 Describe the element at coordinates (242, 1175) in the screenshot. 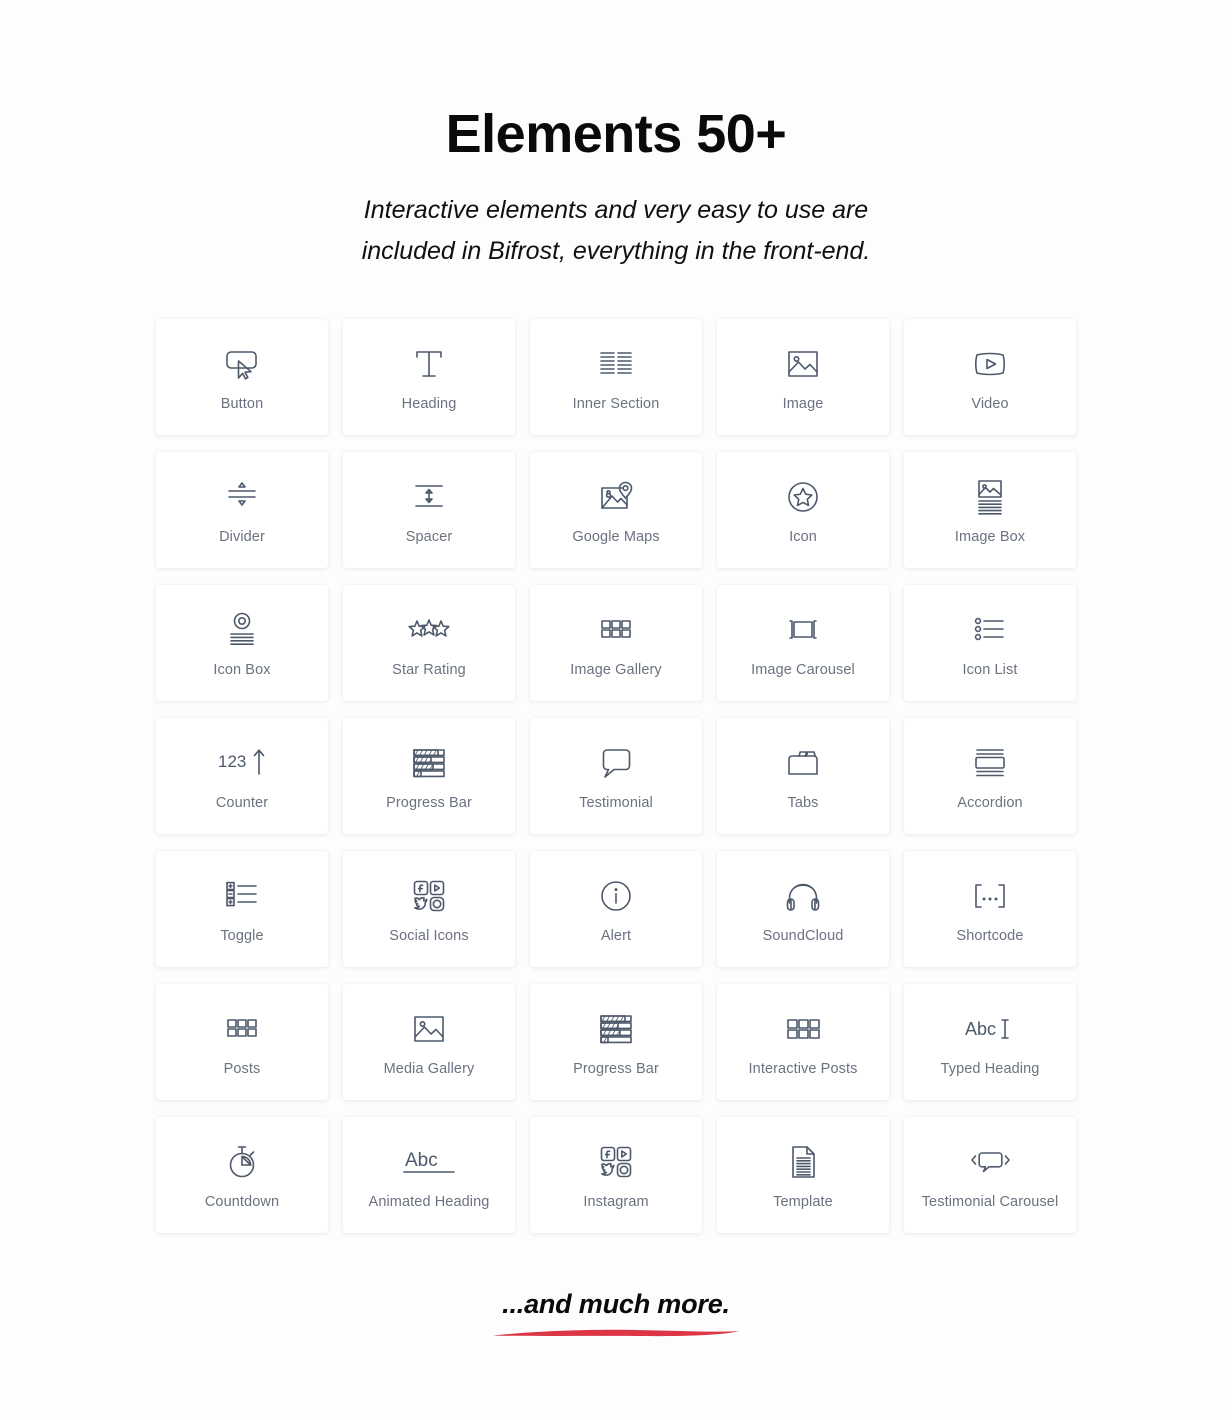

I see `element-card: Countdown` at that location.